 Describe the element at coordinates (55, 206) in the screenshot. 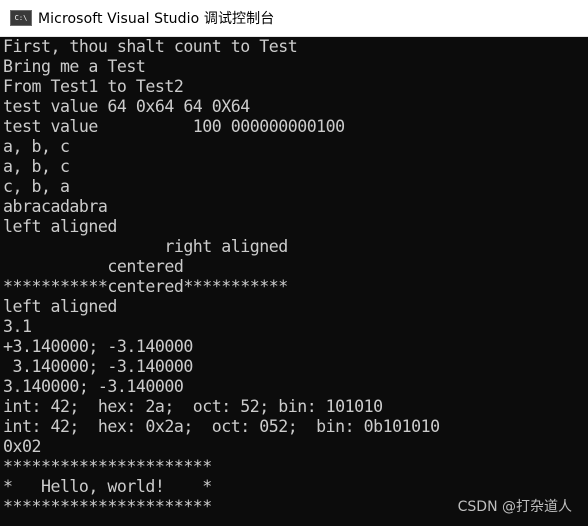

I see `console-line: abracadabra` at that location.